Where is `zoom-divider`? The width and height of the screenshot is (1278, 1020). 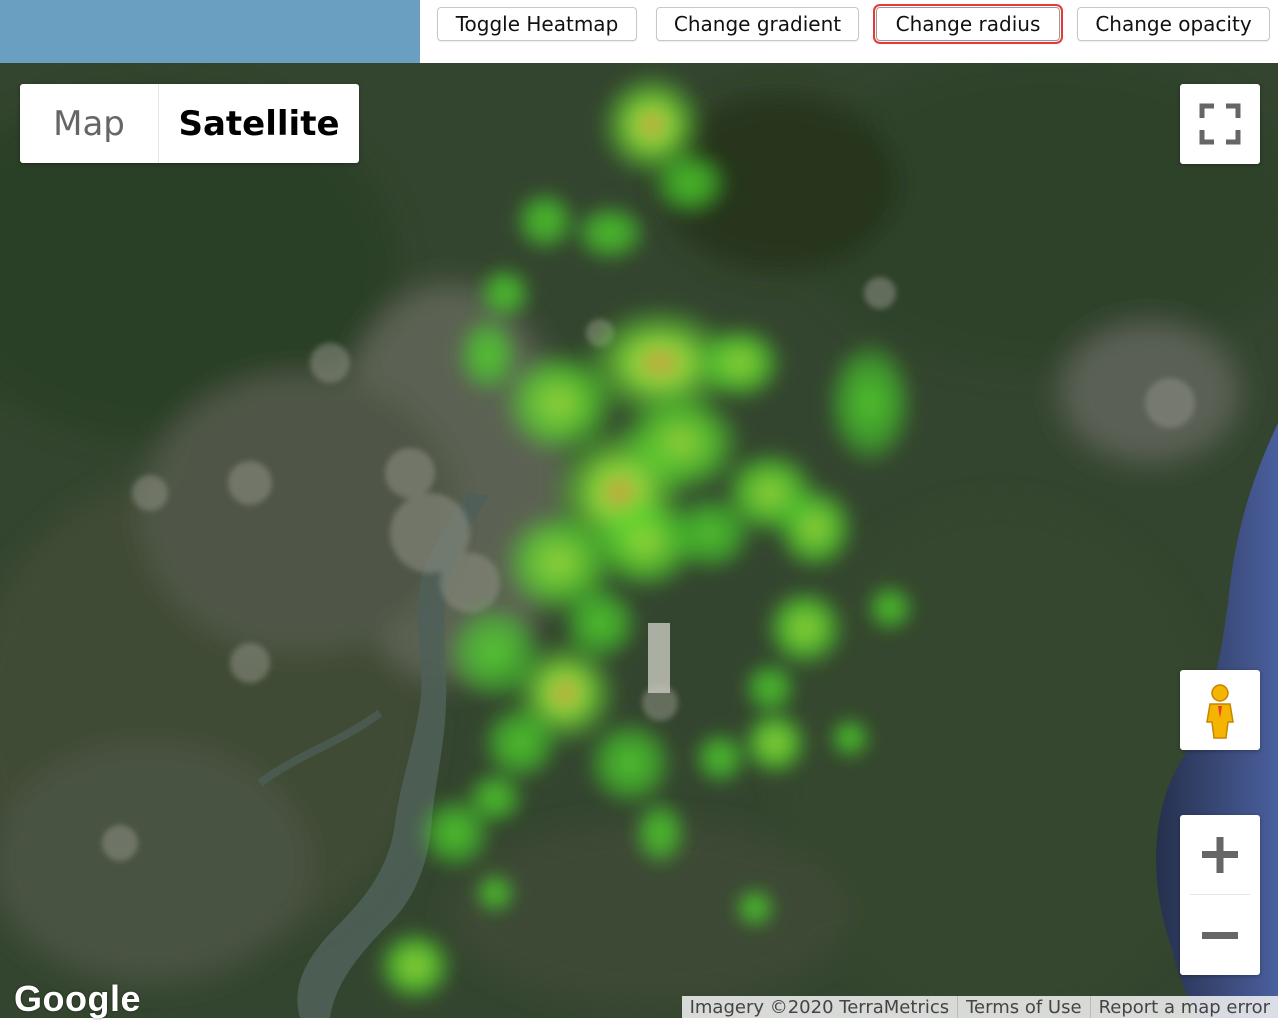 zoom-divider is located at coordinates (1220, 894).